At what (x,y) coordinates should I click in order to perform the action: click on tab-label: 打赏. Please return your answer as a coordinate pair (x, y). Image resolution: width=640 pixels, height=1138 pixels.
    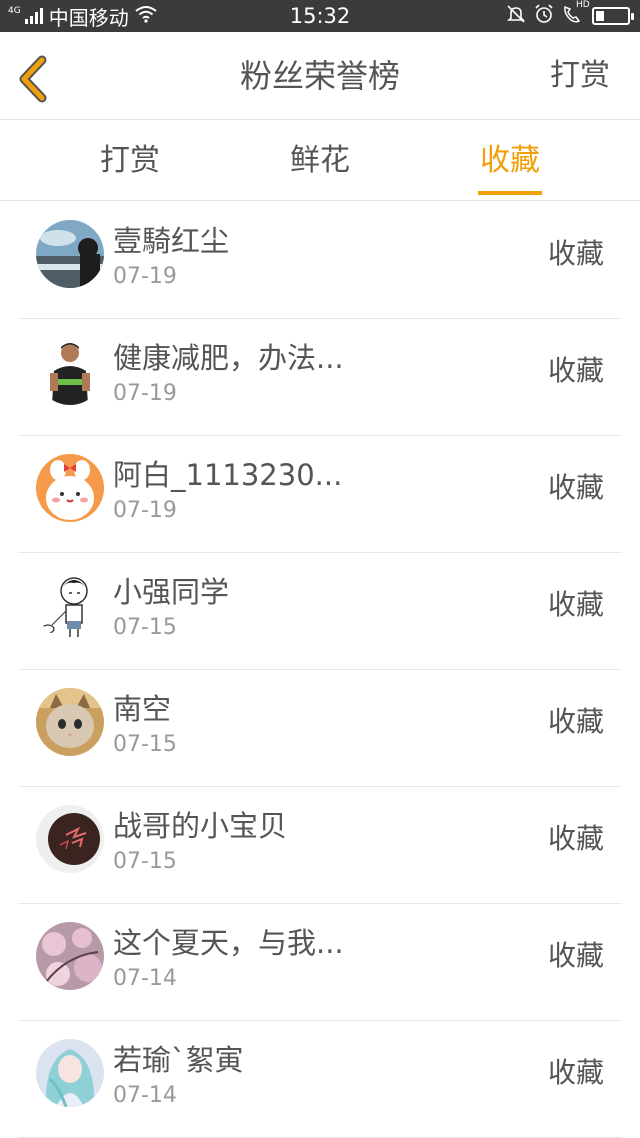
    Looking at the image, I should click on (130, 160).